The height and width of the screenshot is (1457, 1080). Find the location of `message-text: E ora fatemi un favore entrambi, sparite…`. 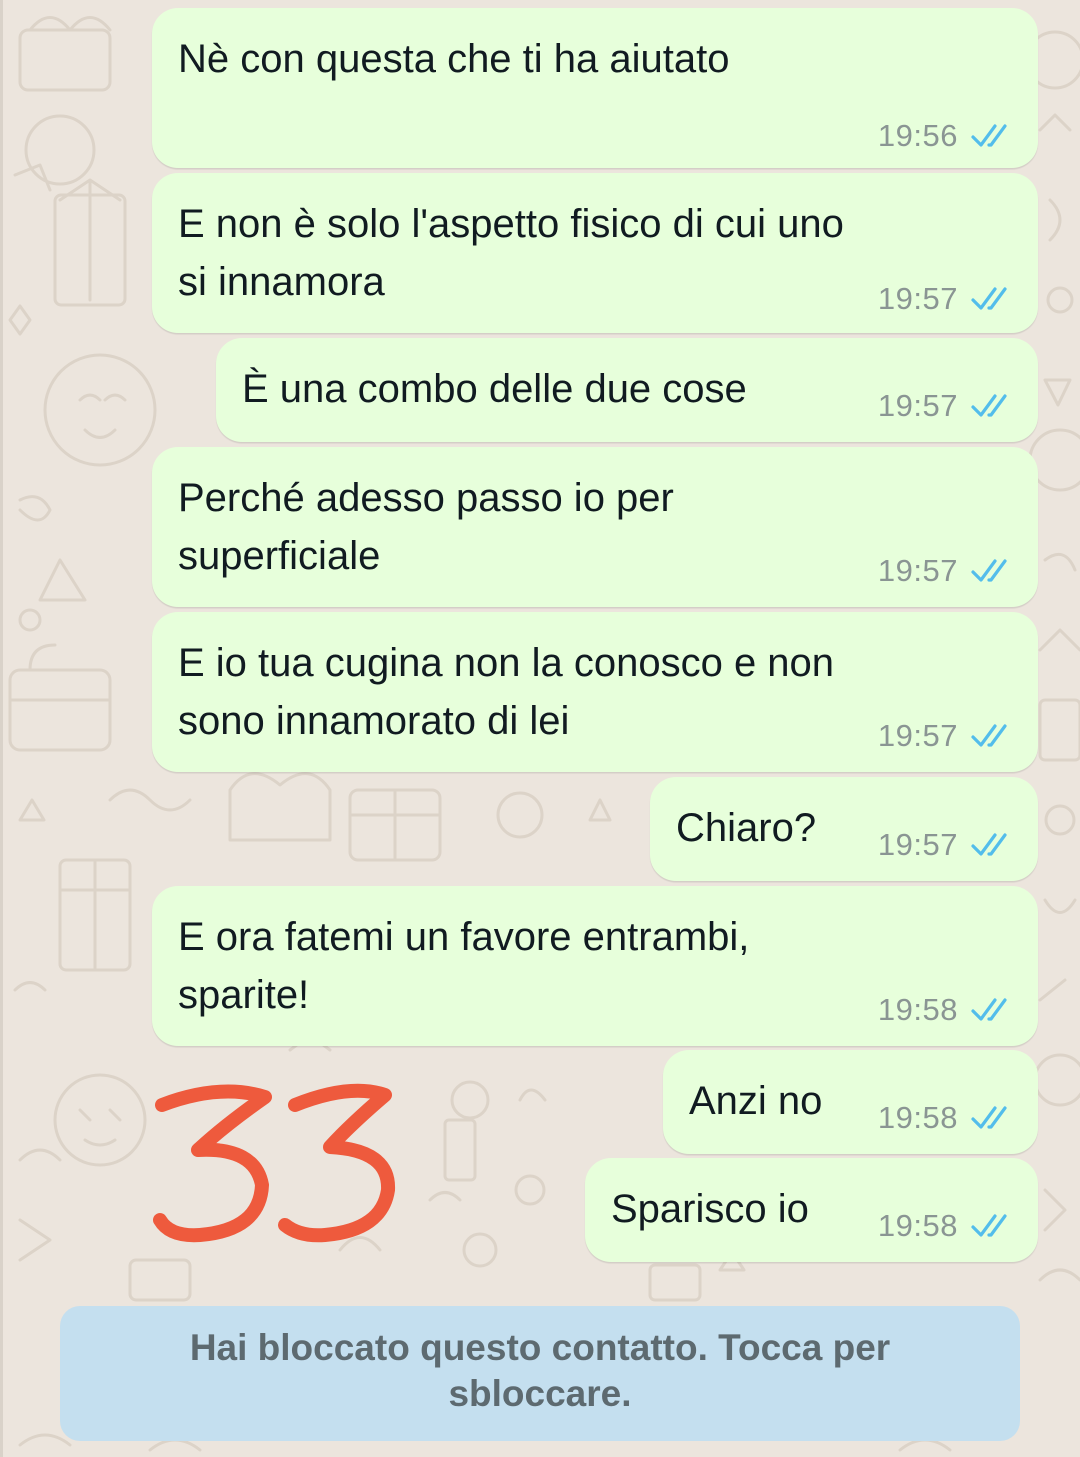

message-text: E ora fatemi un favore entrambi, sparite… is located at coordinates (463, 966).